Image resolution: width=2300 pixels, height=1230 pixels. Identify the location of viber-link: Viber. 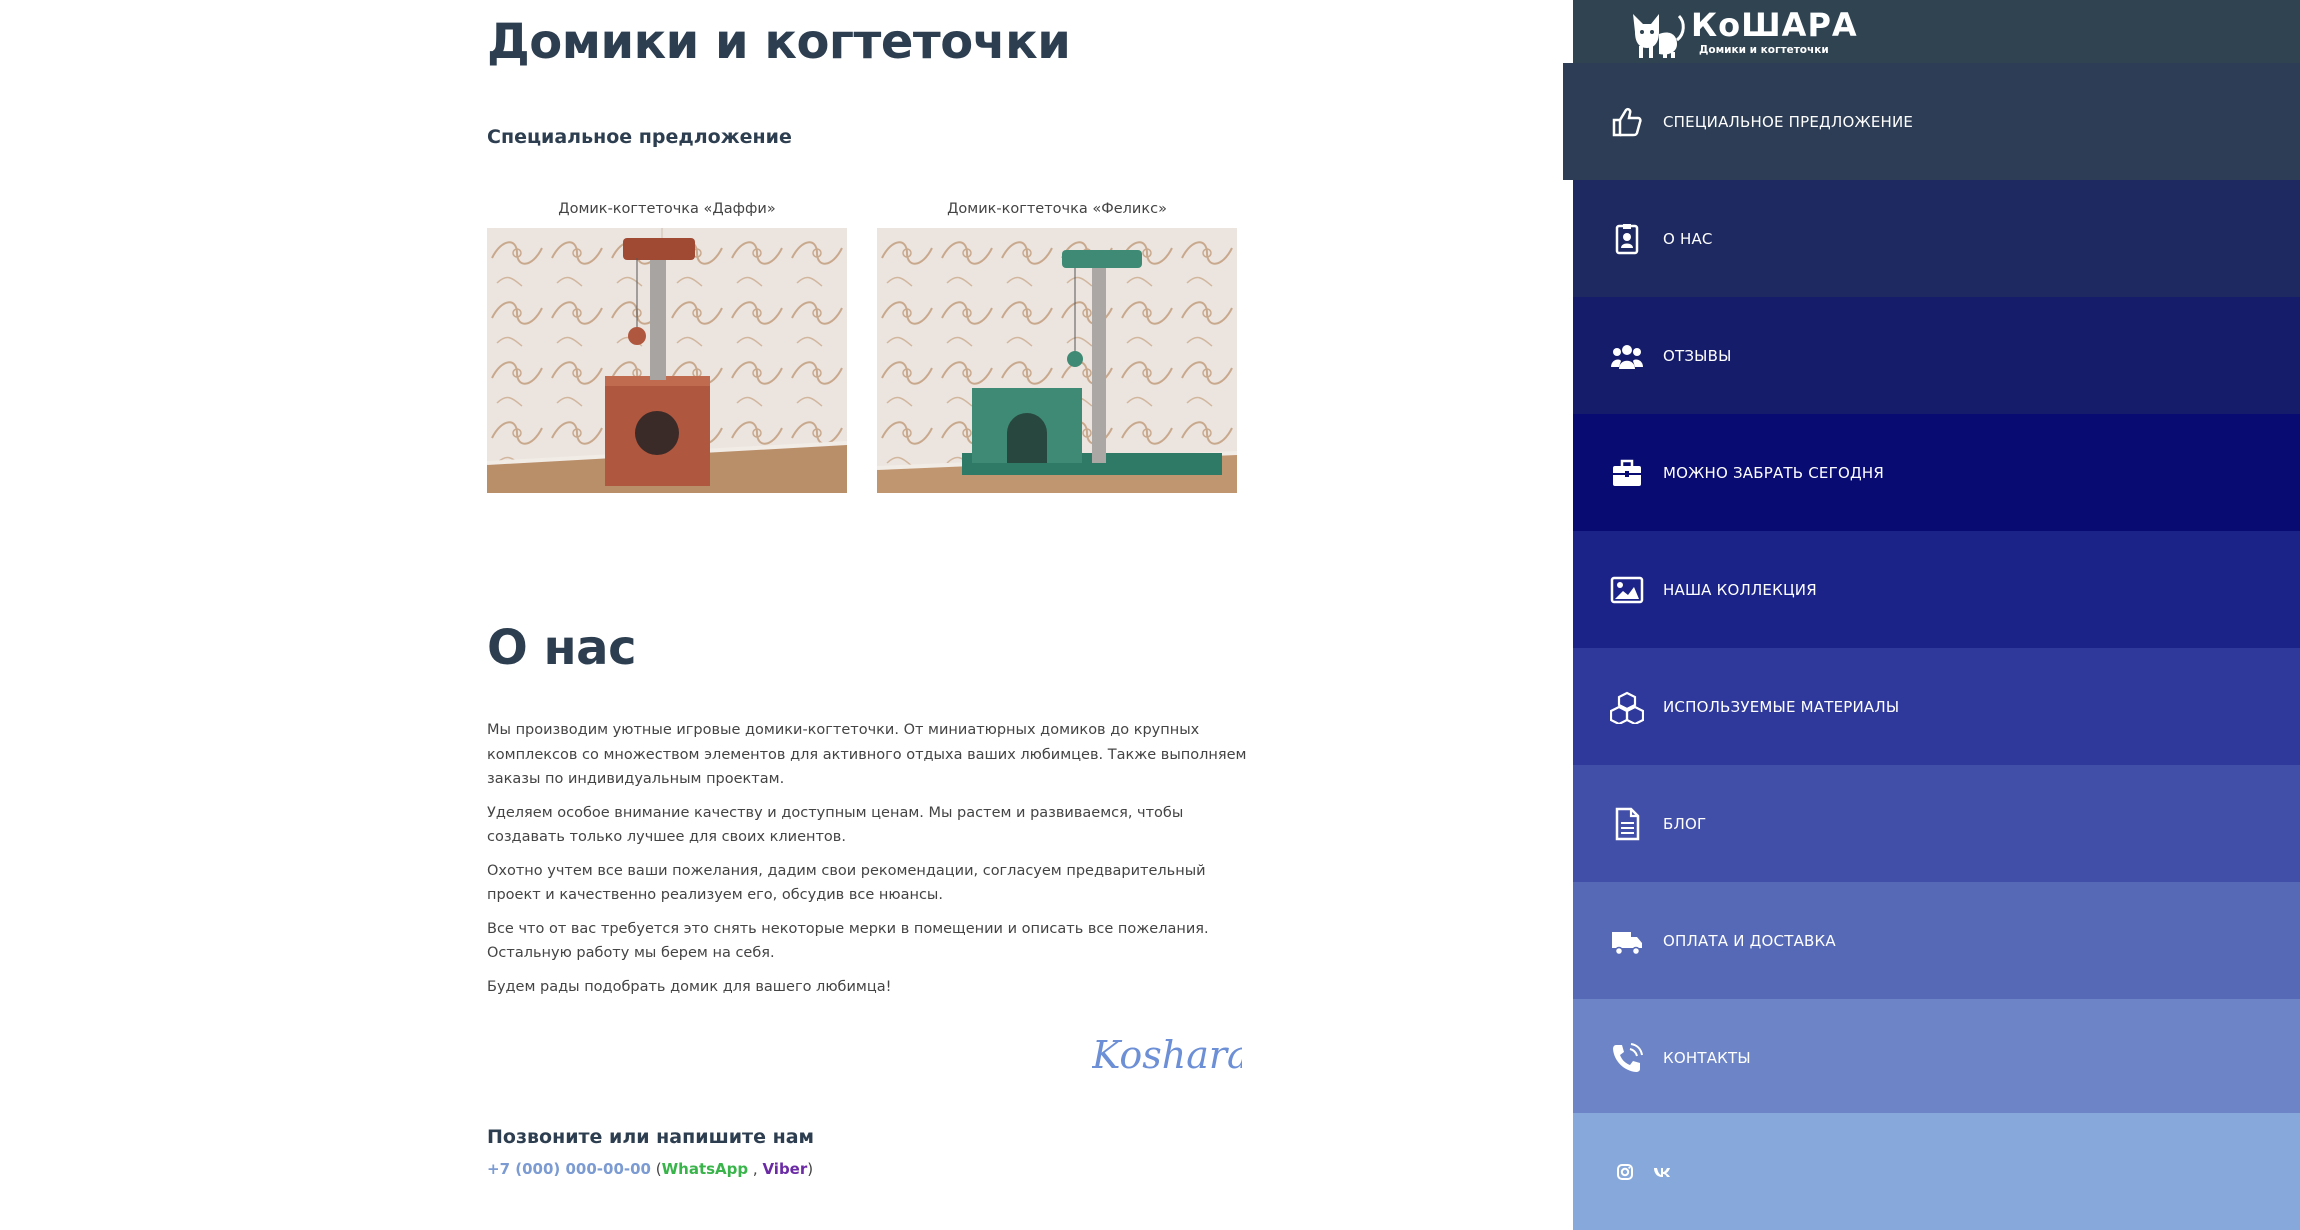
(784, 1169).